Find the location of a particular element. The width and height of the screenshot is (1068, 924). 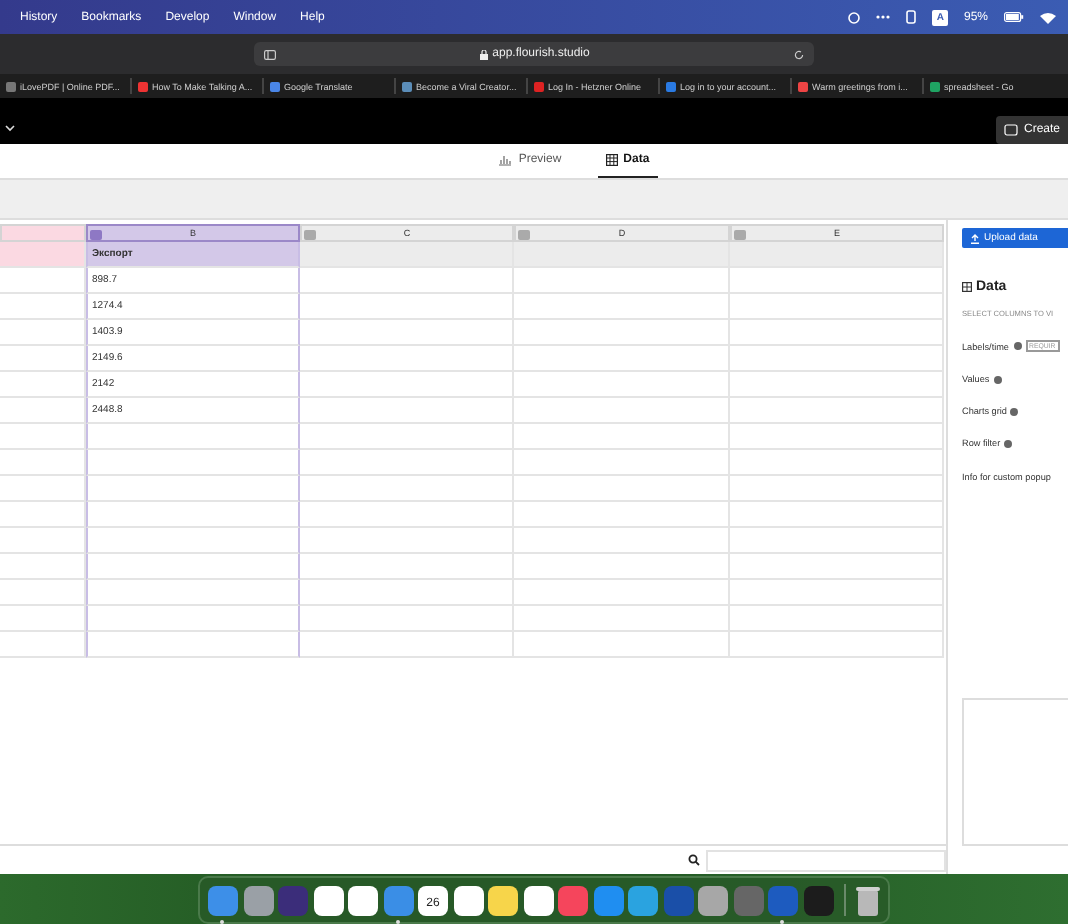

trash-icon is located at coordinates (868, 900).